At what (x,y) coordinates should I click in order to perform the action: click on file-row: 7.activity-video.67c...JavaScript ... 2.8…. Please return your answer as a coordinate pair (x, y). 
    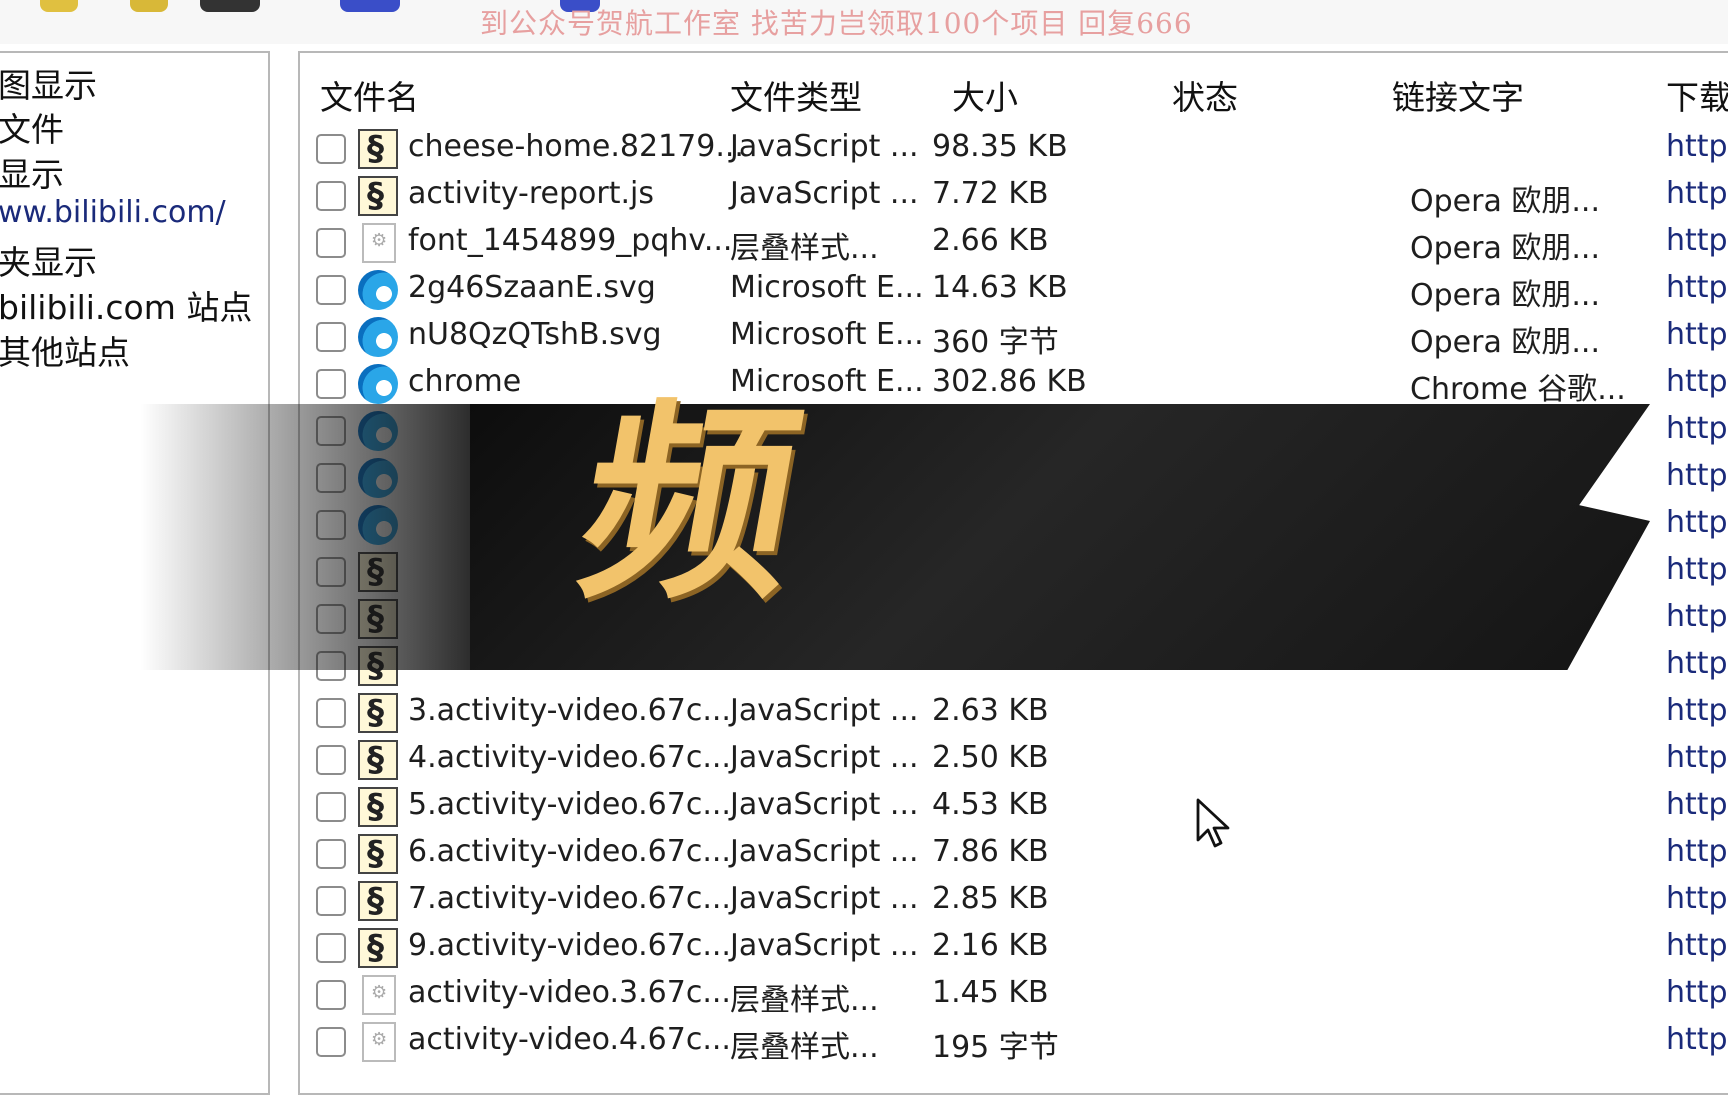
    Looking at the image, I should click on (1014, 902).